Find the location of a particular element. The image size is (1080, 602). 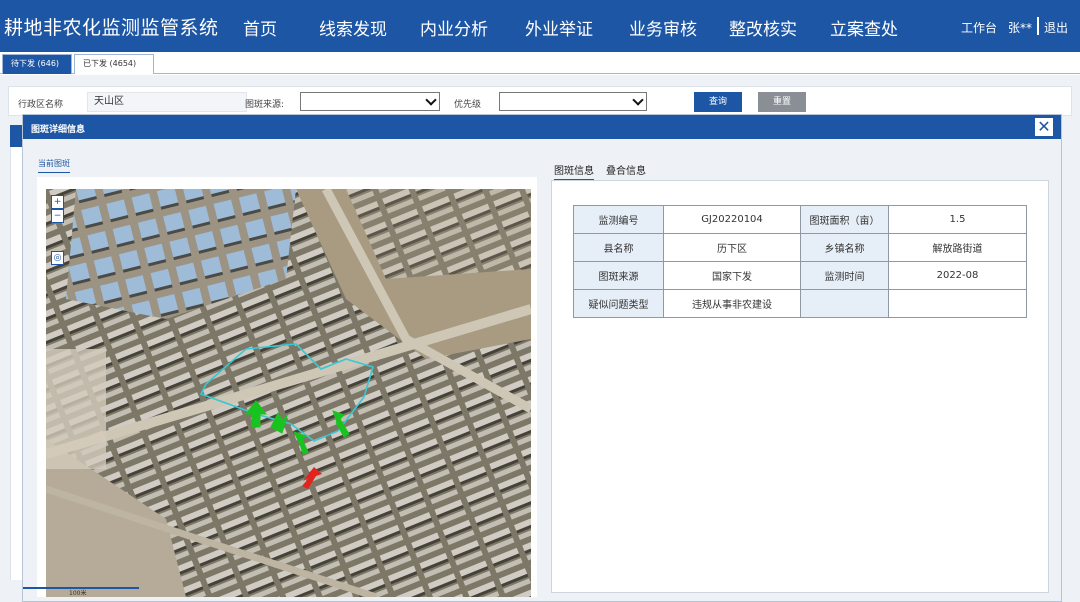

nav-case-investigation: 立案查处 is located at coordinates (864, 27).